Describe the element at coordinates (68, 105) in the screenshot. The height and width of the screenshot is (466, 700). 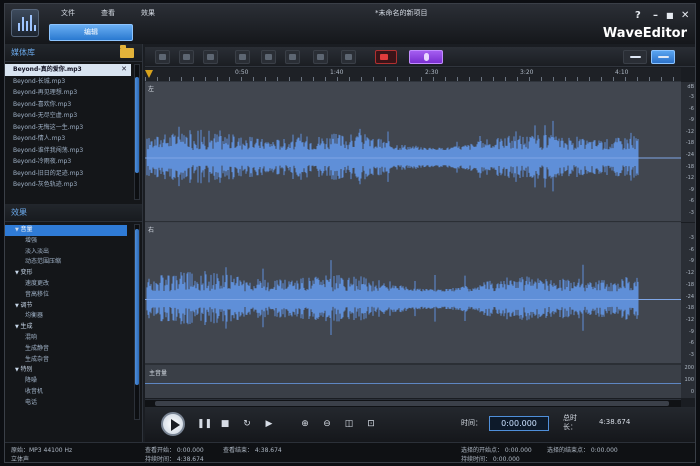
I see `list-item: Beyond-喜欢你.mp3` at that location.